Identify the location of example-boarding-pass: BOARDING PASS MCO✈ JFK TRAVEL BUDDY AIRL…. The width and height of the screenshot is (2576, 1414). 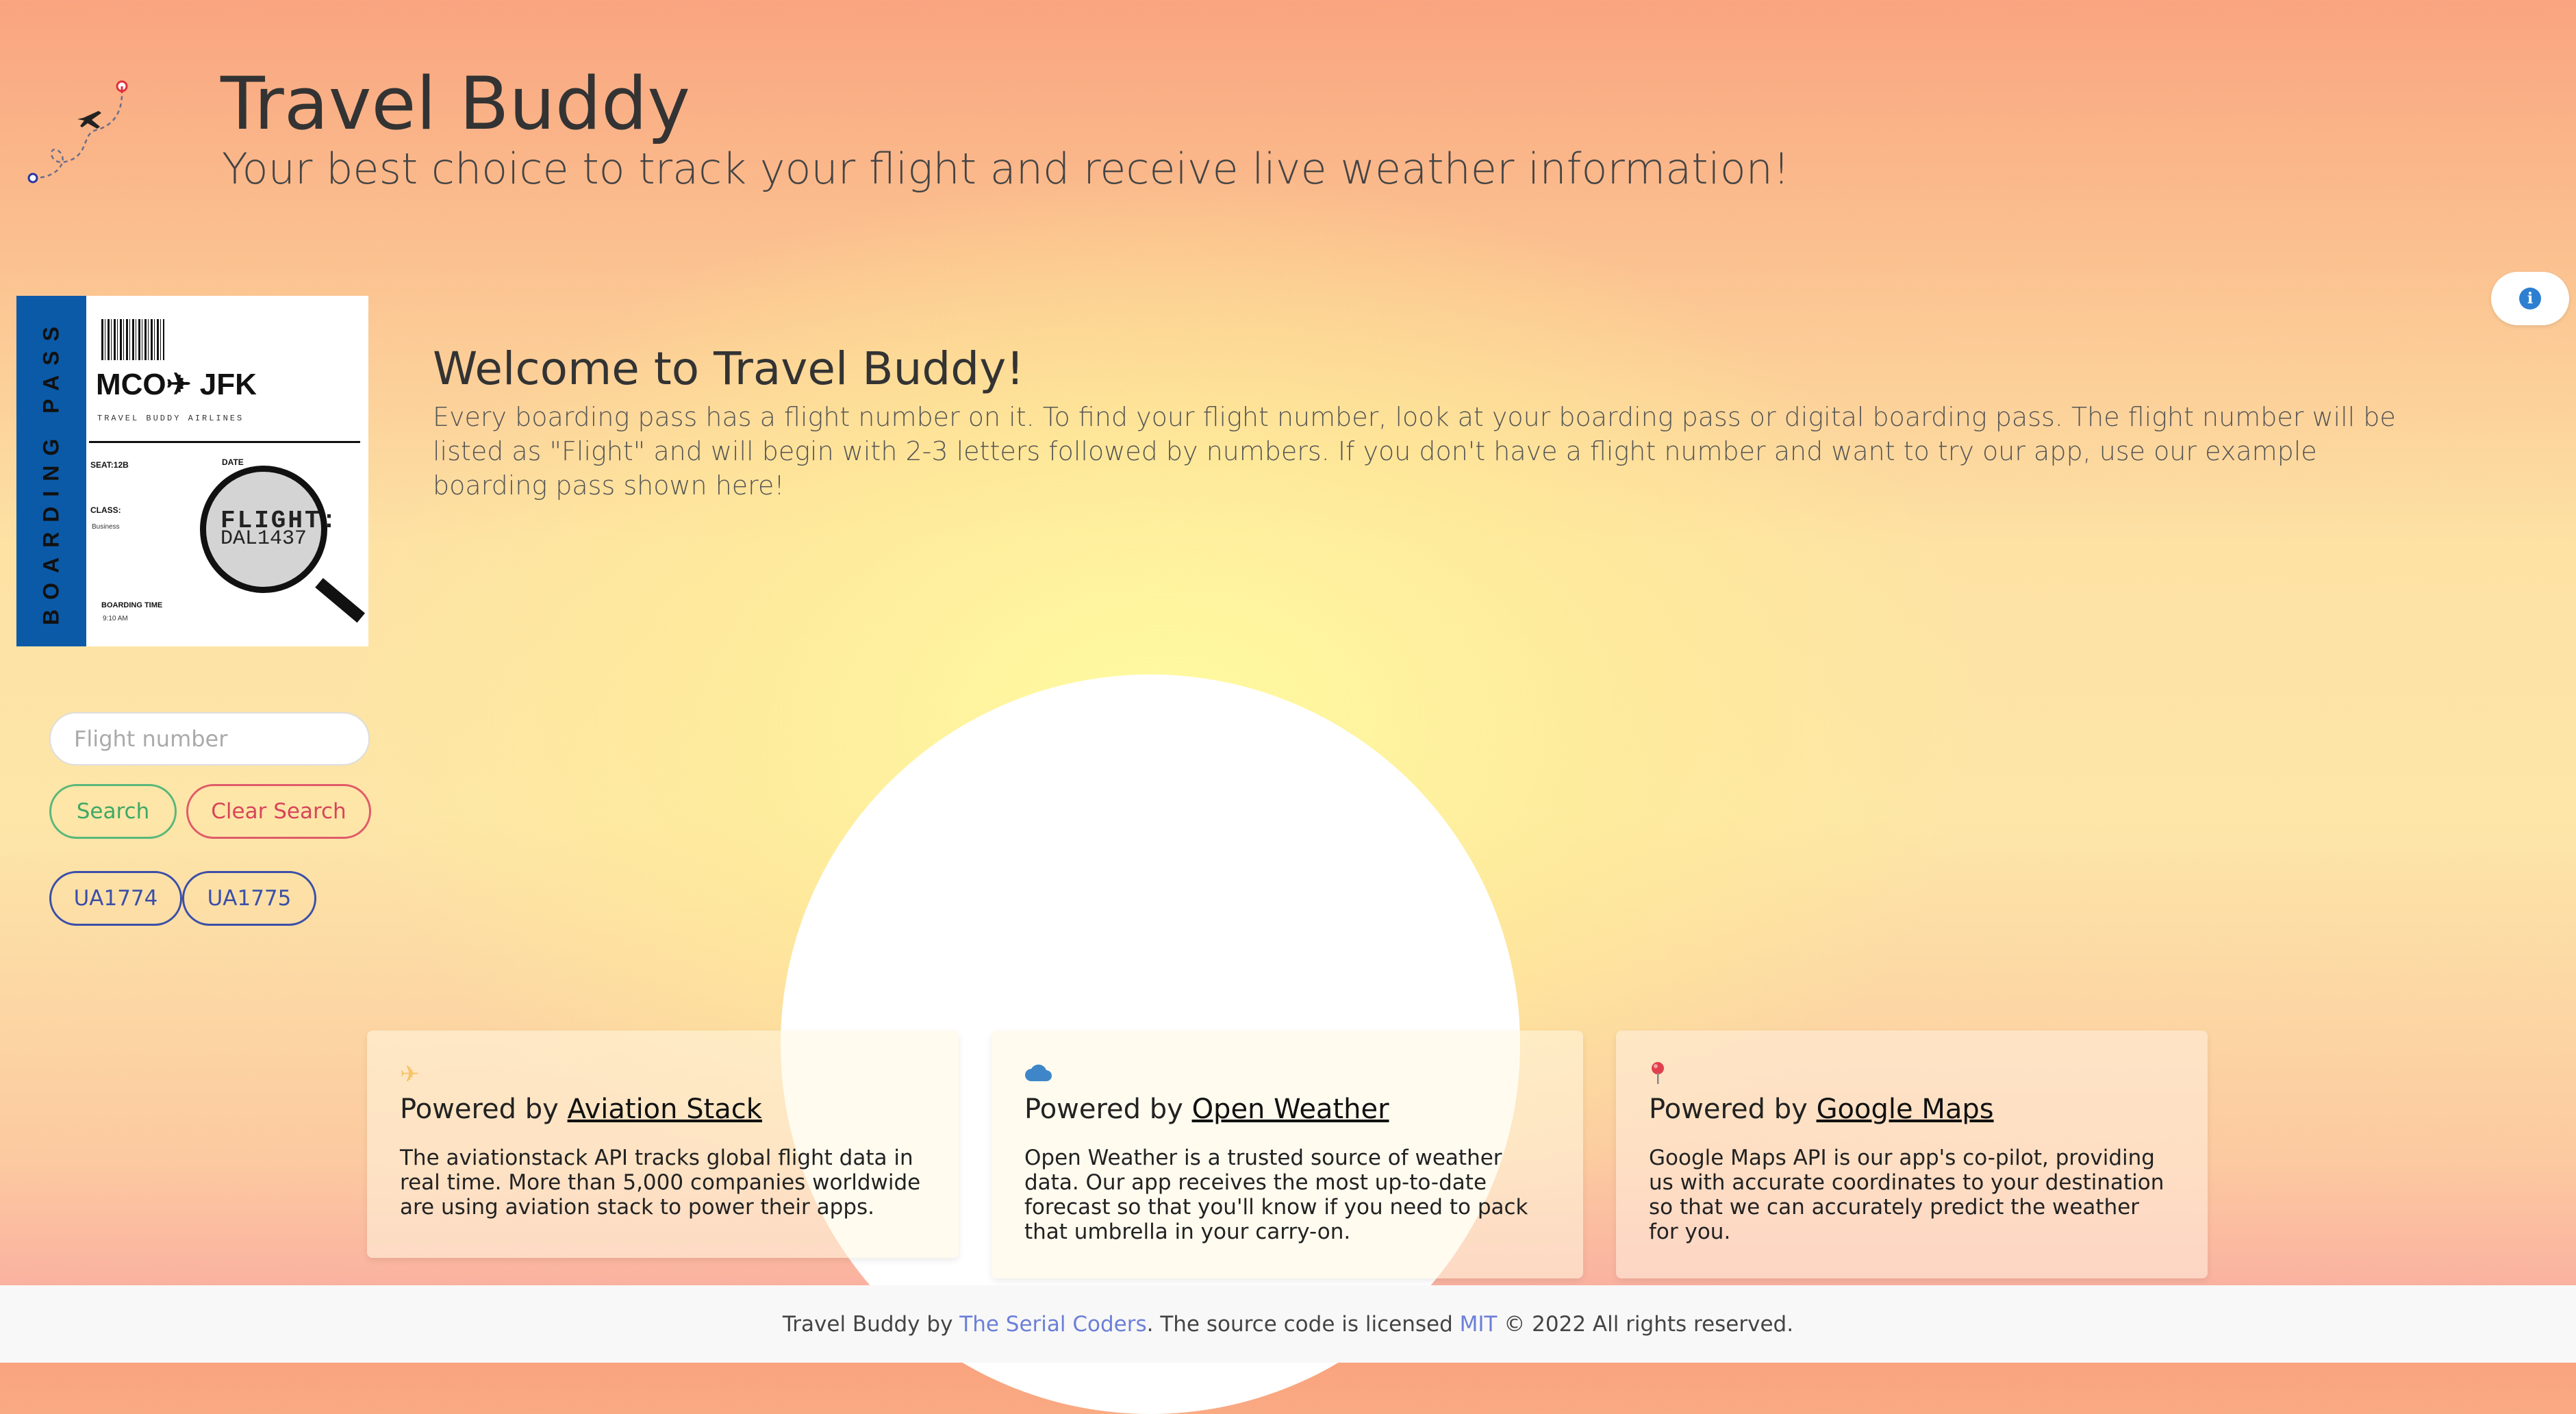
(192, 471).